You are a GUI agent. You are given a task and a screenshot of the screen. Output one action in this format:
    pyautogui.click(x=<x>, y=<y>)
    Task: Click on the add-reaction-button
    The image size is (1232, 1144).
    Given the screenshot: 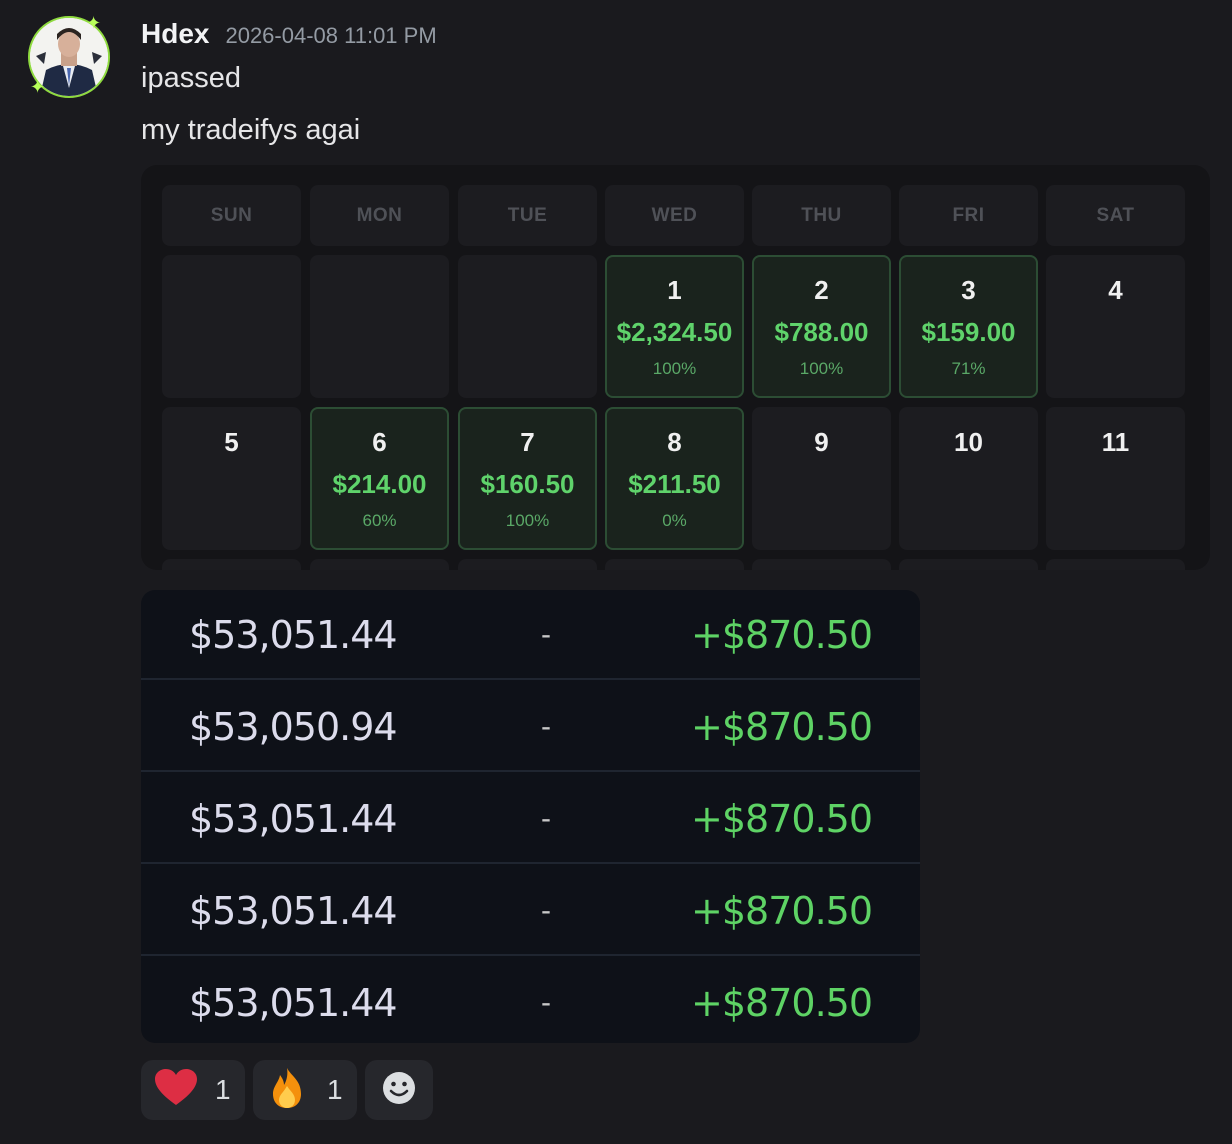 What is the action you would take?
    pyautogui.click(x=399, y=1090)
    